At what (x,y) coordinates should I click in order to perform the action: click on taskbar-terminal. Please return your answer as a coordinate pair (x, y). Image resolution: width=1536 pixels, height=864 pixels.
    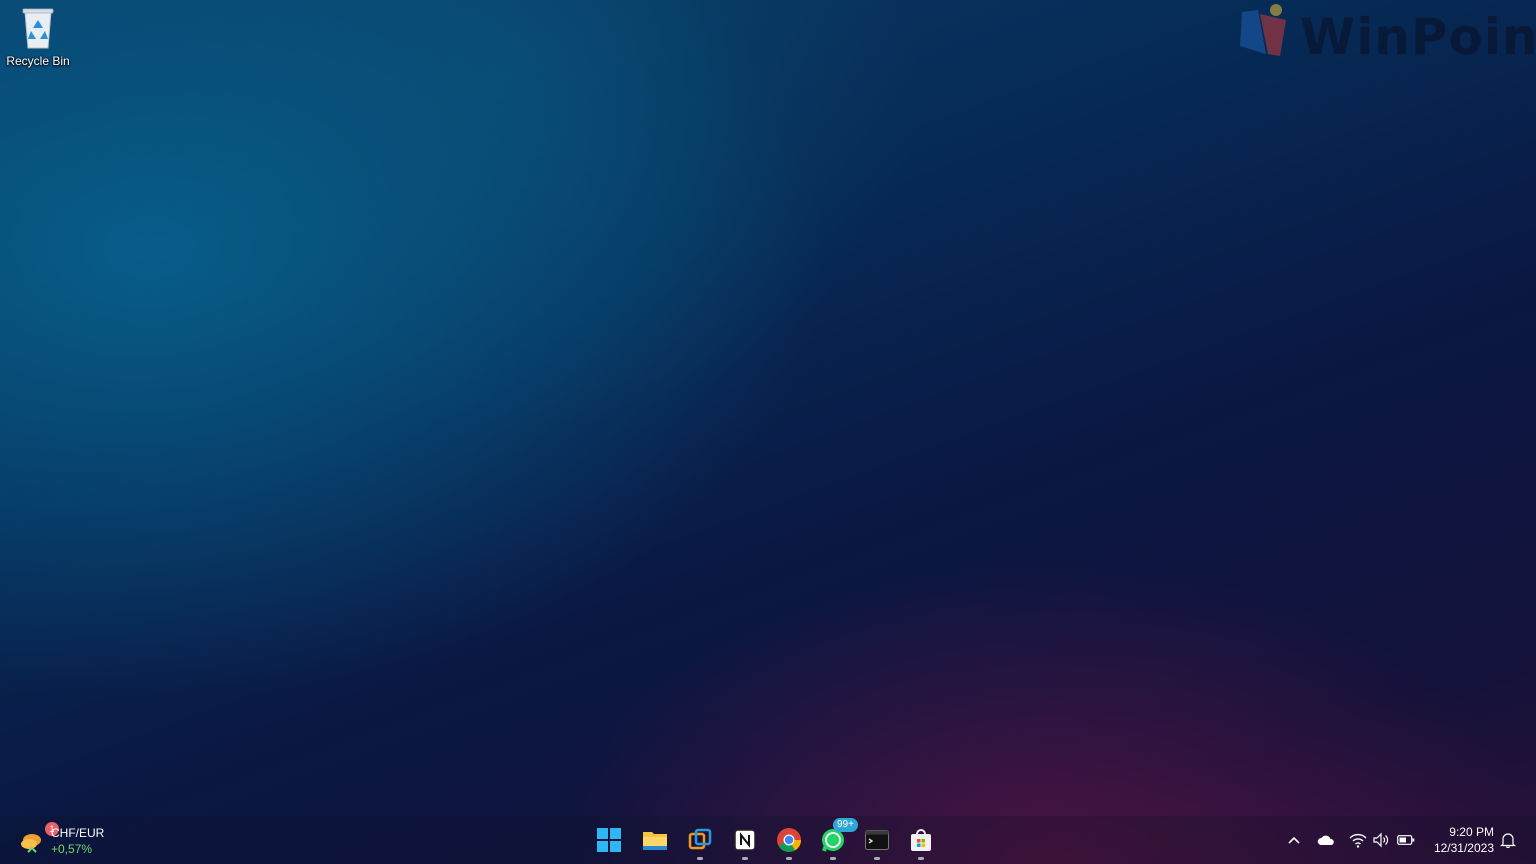
    Looking at the image, I should click on (877, 840).